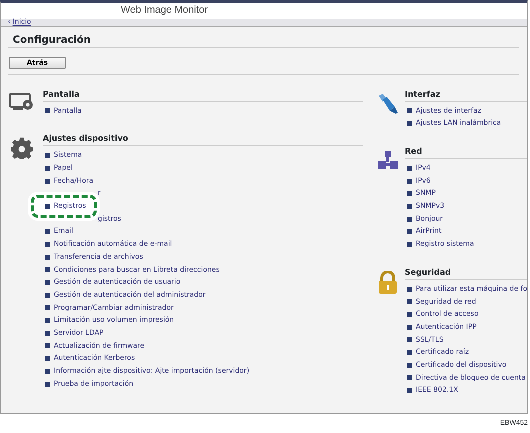 This screenshot has height=433, width=530. I want to click on cable-plug-icon, so click(388, 103).